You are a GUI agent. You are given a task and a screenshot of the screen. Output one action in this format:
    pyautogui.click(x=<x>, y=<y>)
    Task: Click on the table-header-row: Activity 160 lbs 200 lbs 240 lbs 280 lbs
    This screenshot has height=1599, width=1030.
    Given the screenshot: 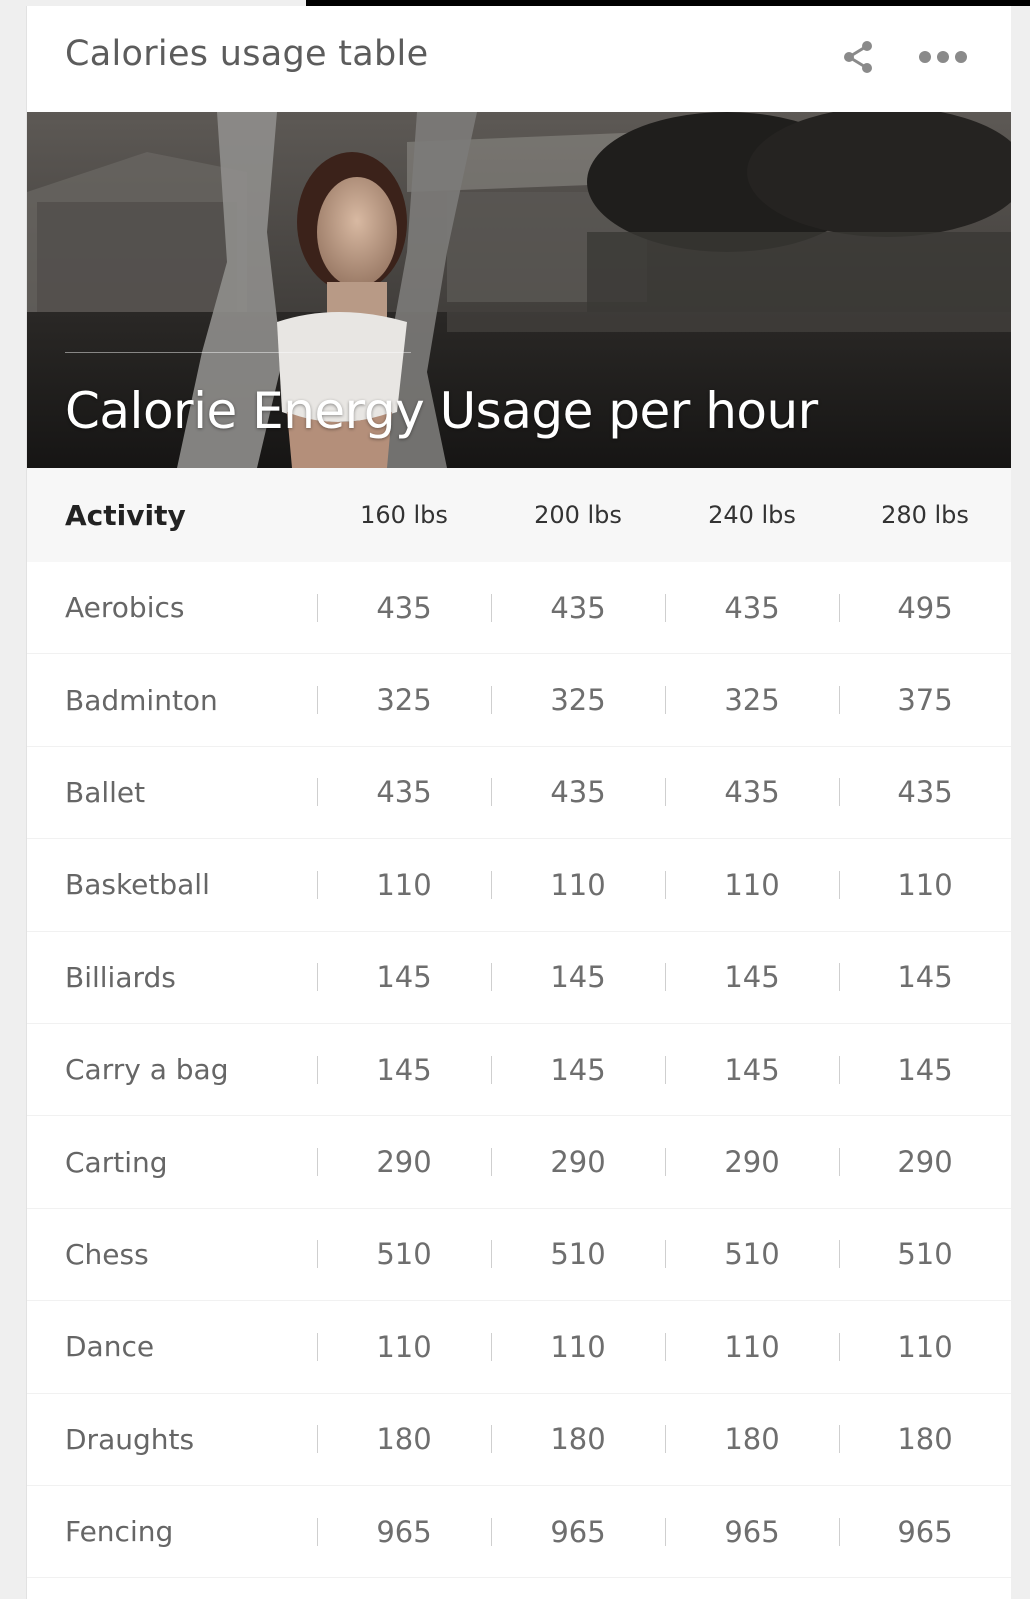 What is the action you would take?
    pyautogui.click(x=519, y=515)
    